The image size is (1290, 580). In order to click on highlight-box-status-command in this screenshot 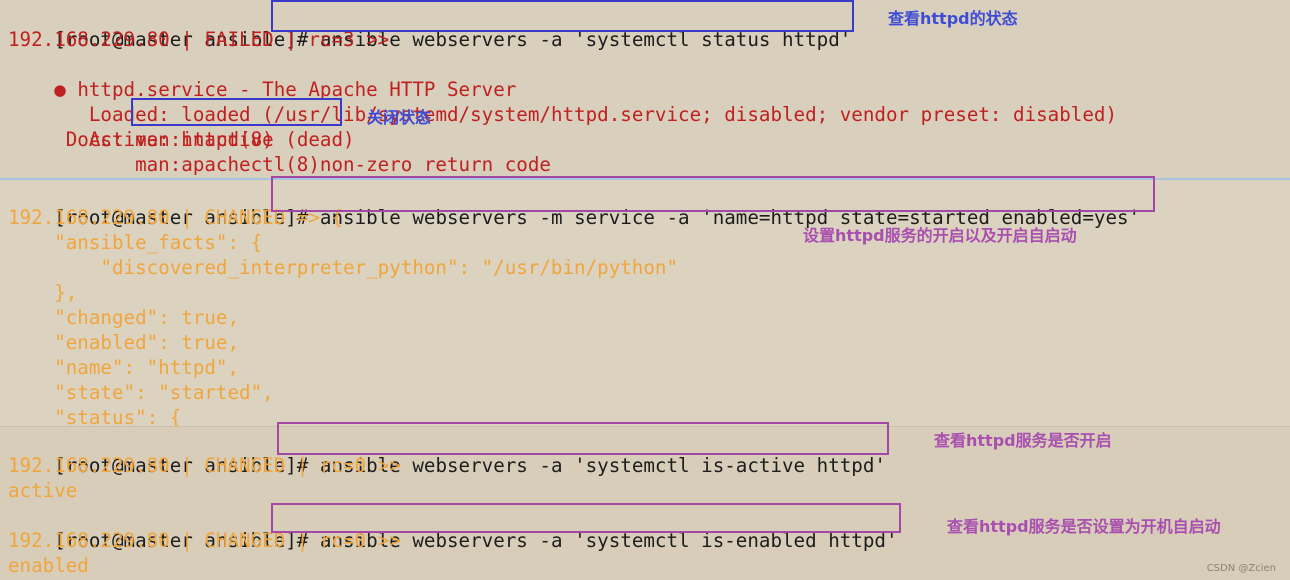, I will do `click(562, 16)`.